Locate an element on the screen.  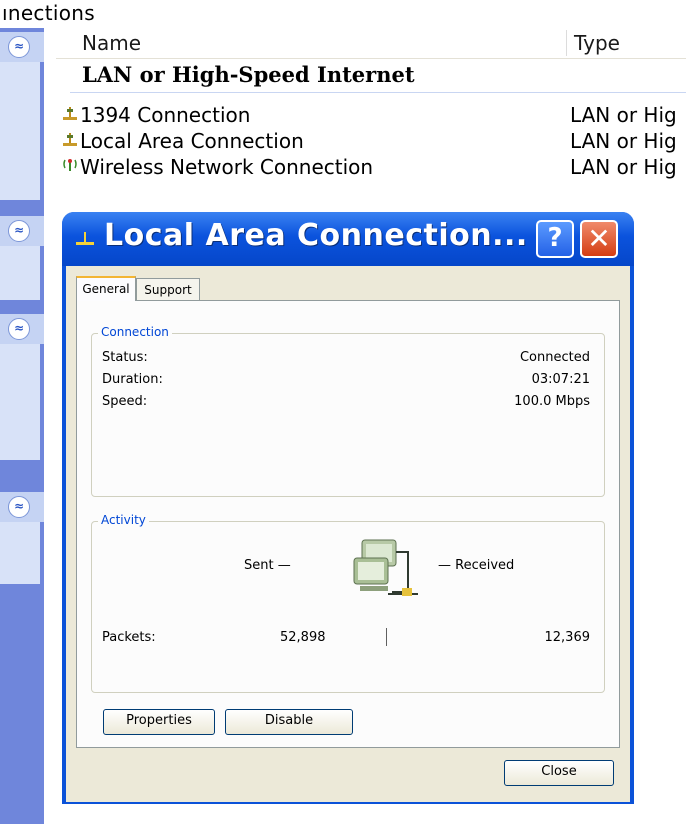
disable-button: Disable is located at coordinates (289, 722).